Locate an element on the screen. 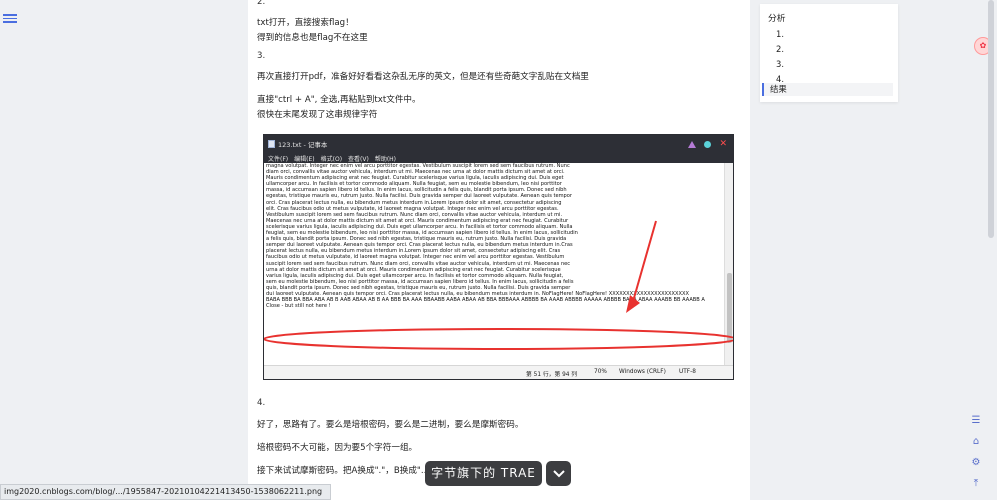  notepad-statusbar: 第 51 行，第 94 列 70% Windows (CRLF) UTF-8 is located at coordinates (498, 372).